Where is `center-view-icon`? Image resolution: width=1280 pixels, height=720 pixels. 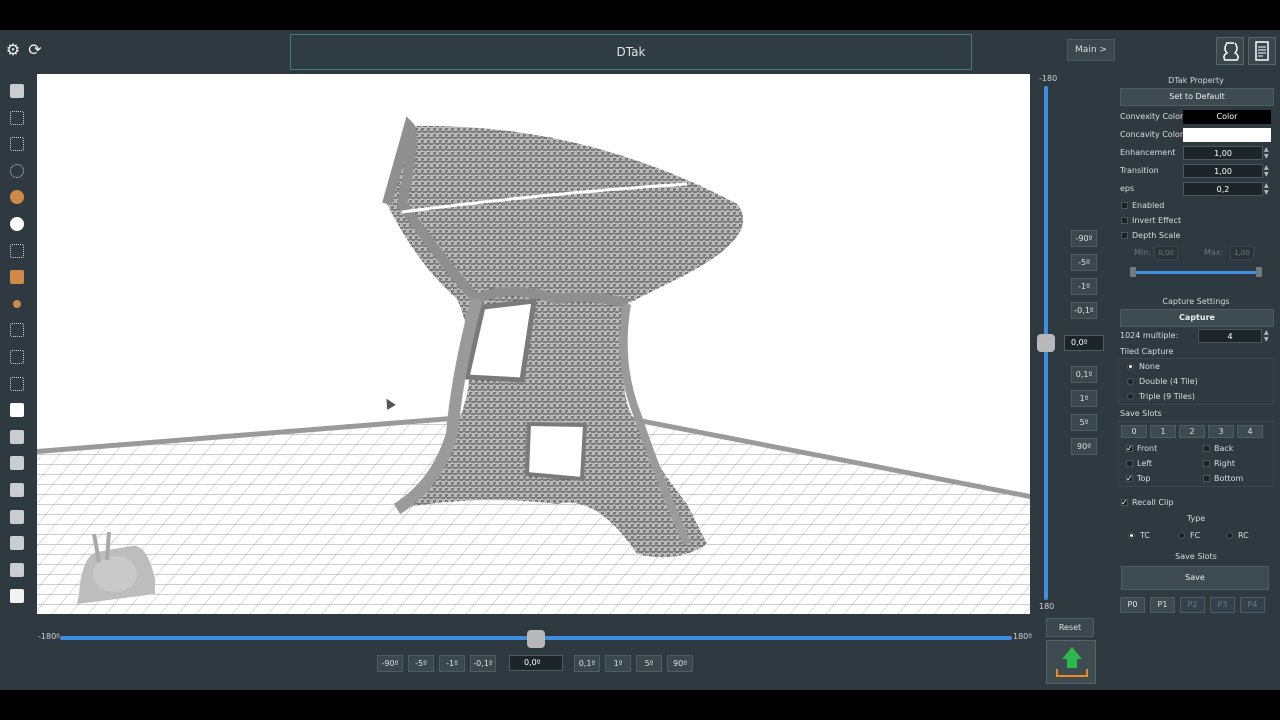
center-view-icon is located at coordinates (17, 410).